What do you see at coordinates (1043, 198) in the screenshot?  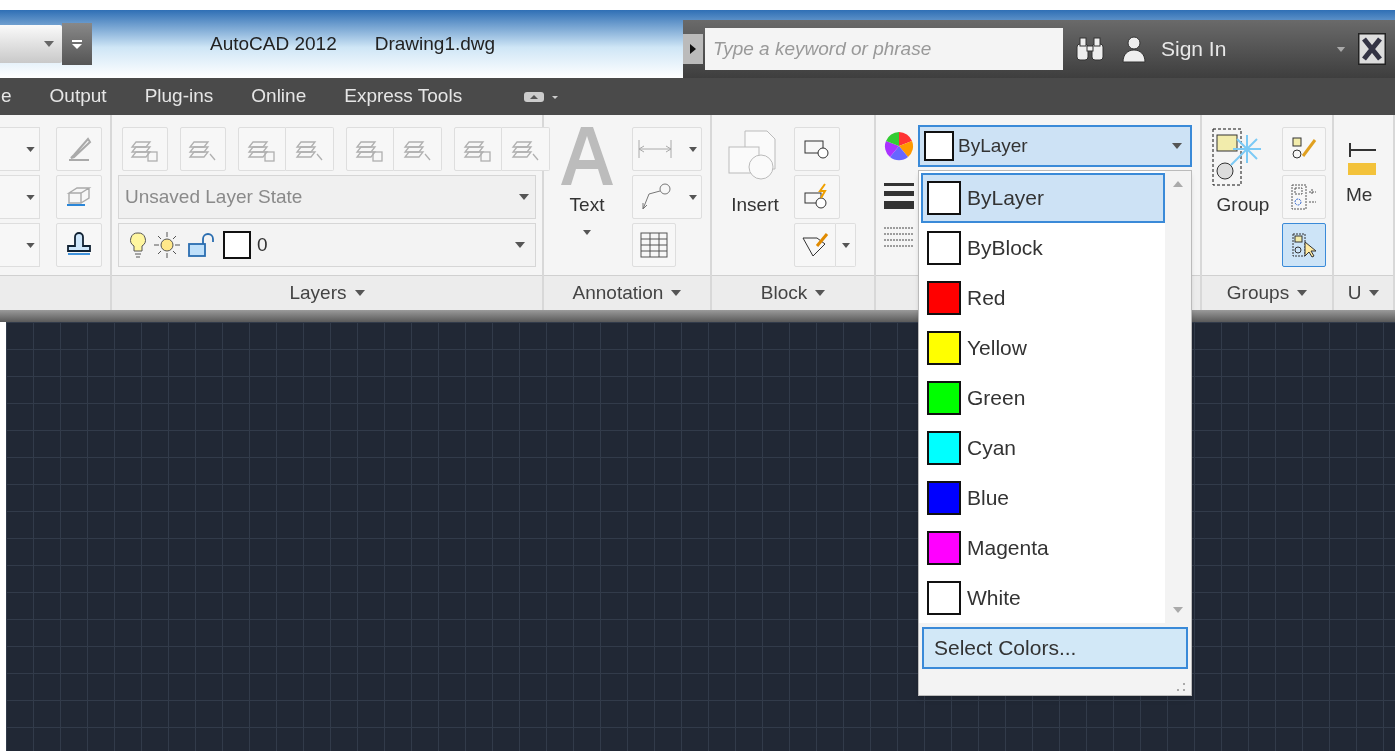 I see `color-option: ByLayer` at bounding box center [1043, 198].